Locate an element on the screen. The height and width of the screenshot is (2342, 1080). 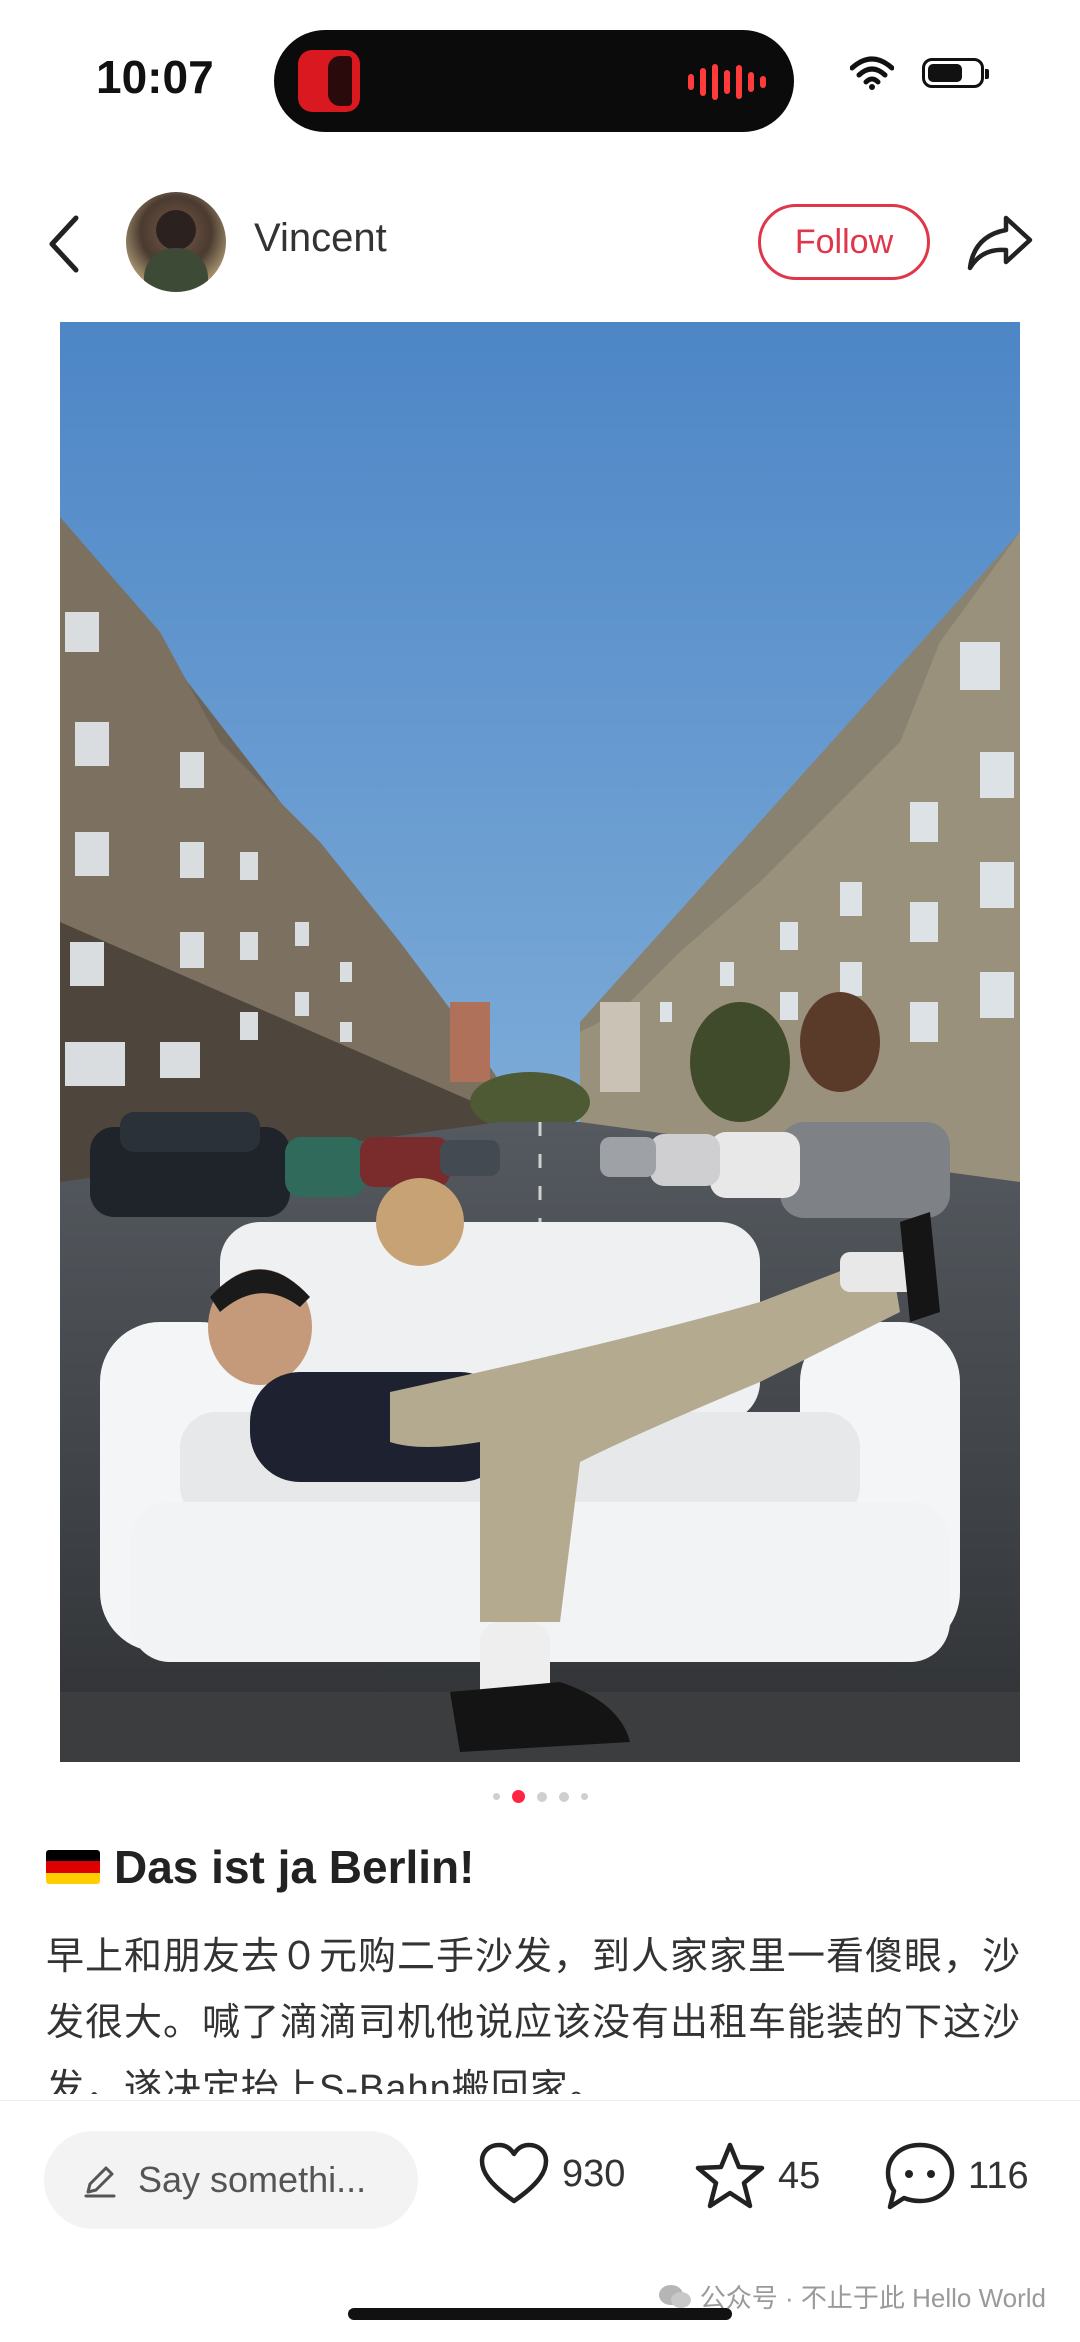
comment-count: 116 is located at coordinates (998, 2175).